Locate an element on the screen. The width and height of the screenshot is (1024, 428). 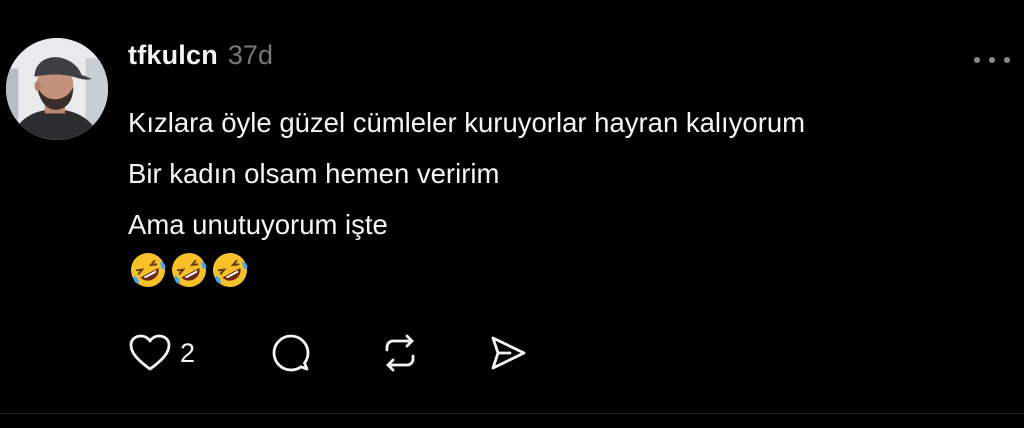
more-horizontal-icon is located at coordinates (992, 60).